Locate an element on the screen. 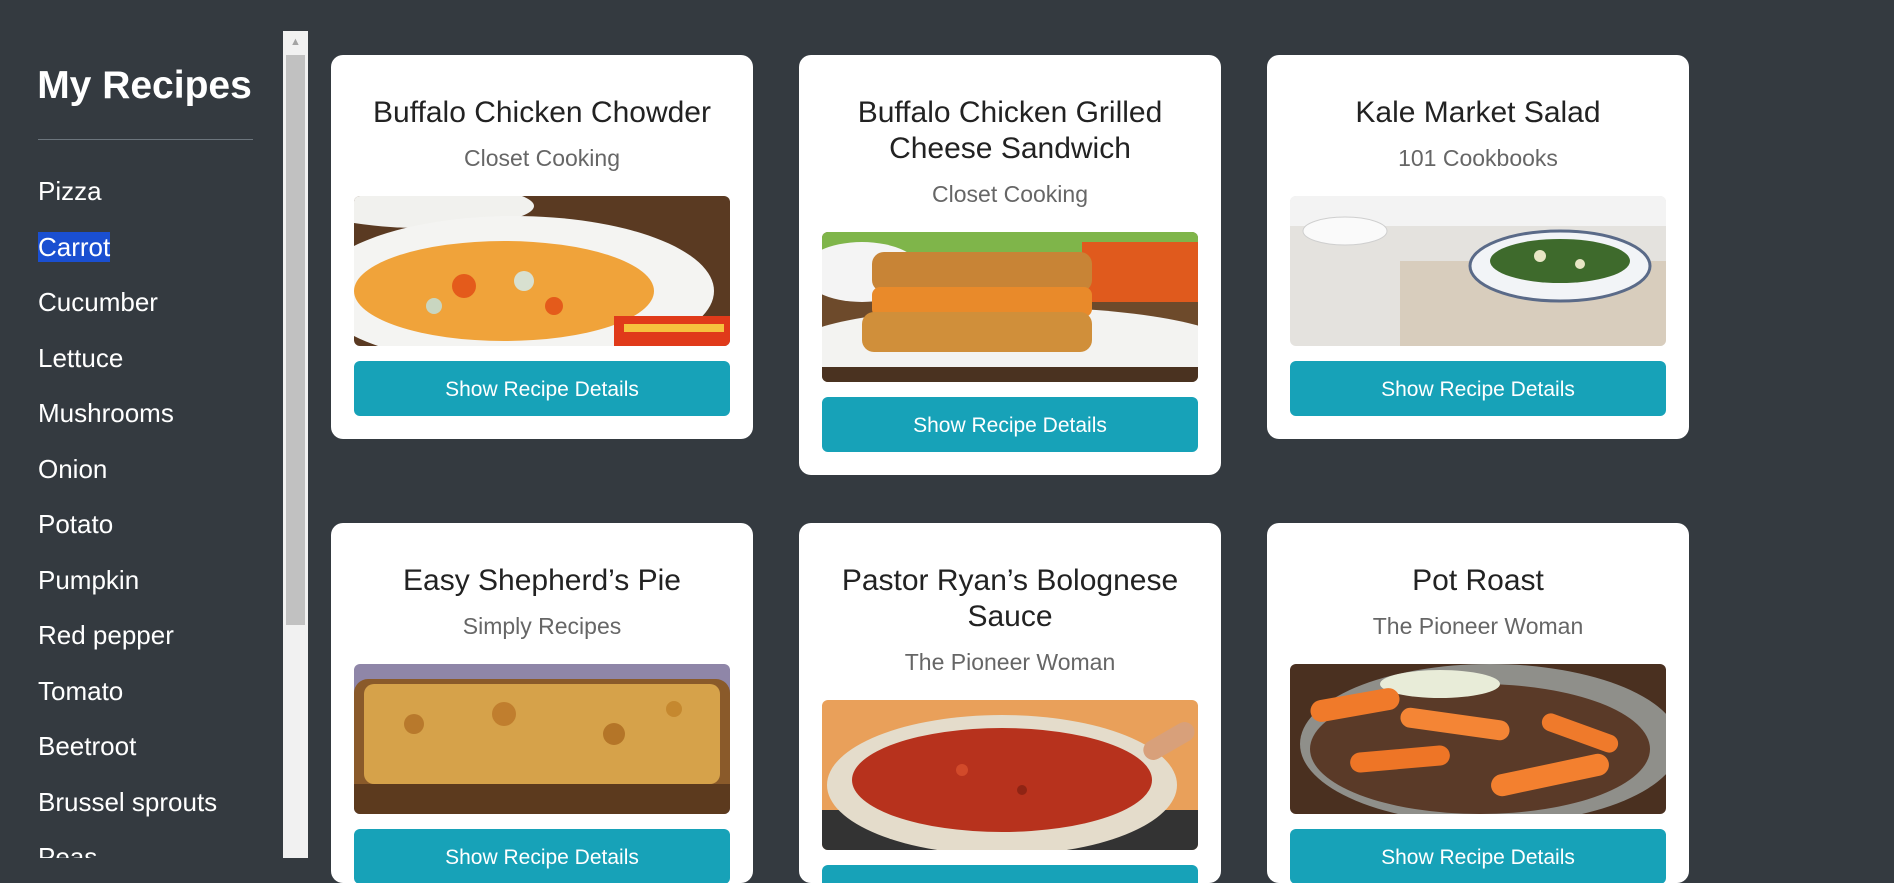  sidebar-scrollbar: ▲ is located at coordinates (295, 444).